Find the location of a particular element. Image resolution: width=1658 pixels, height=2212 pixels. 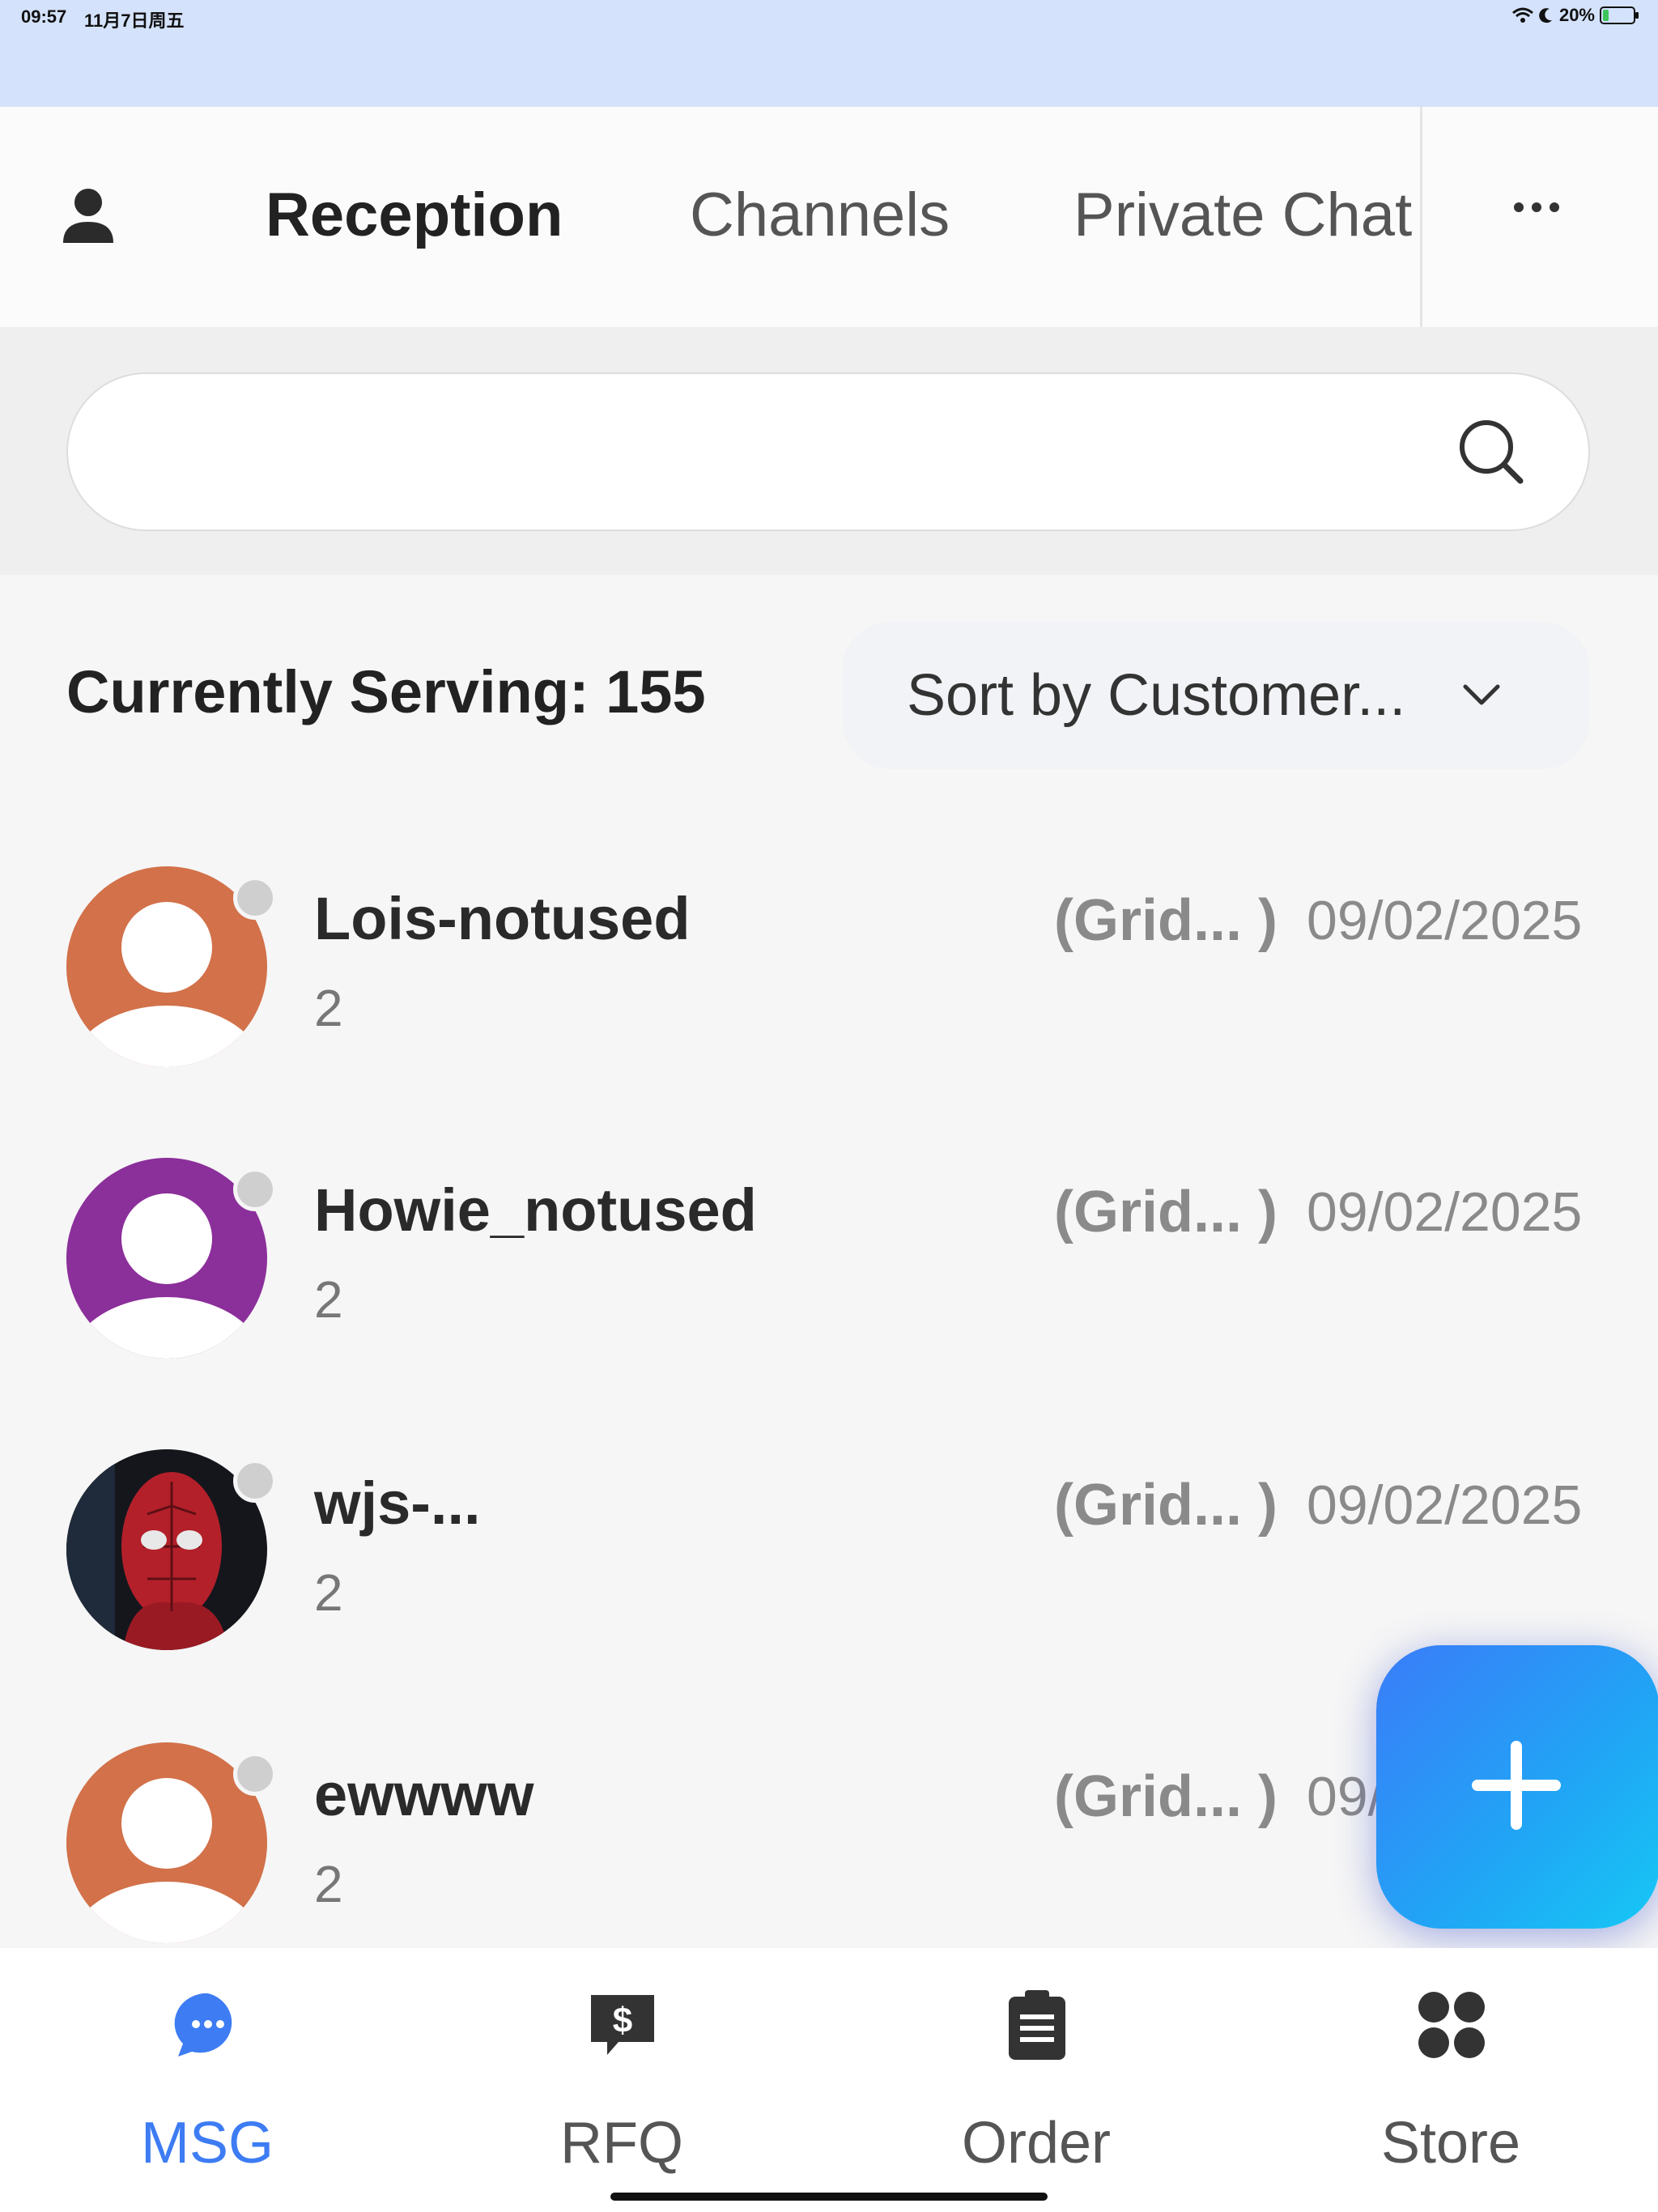

add-button is located at coordinates (1517, 1787).